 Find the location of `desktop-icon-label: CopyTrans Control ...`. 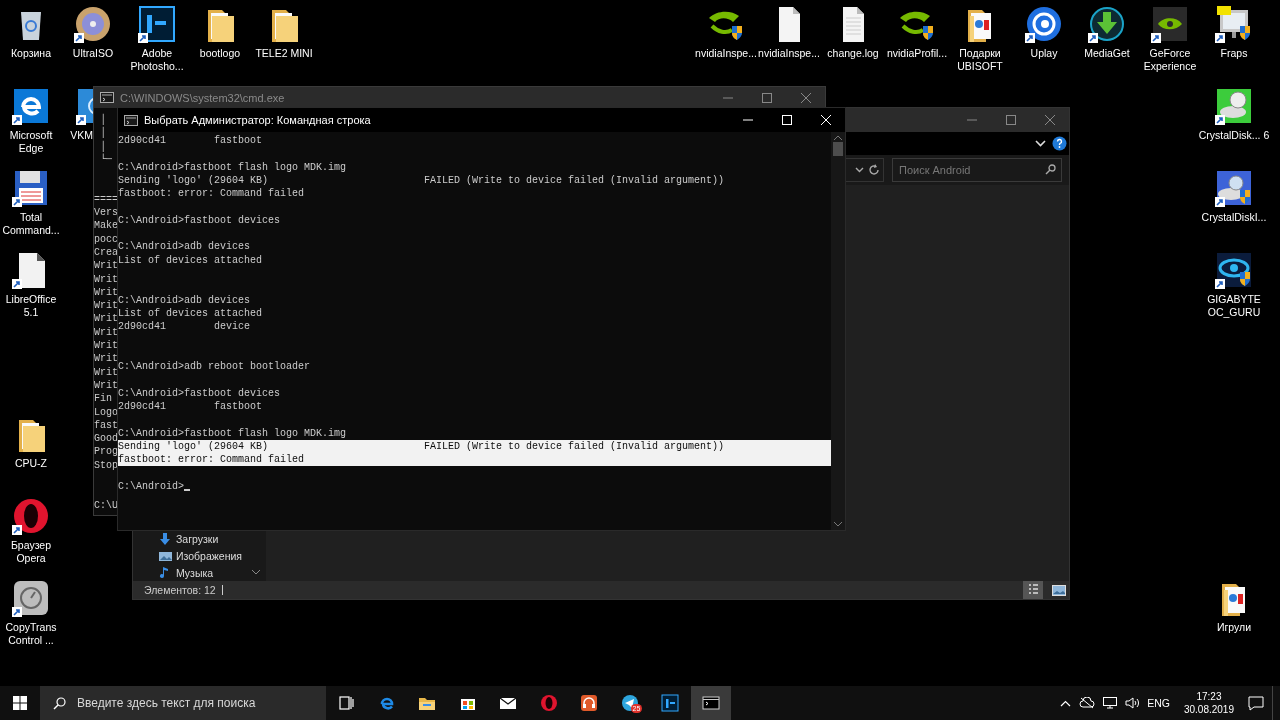

desktop-icon-label: CopyTrans Control ... is located at coordinates (31, 634).